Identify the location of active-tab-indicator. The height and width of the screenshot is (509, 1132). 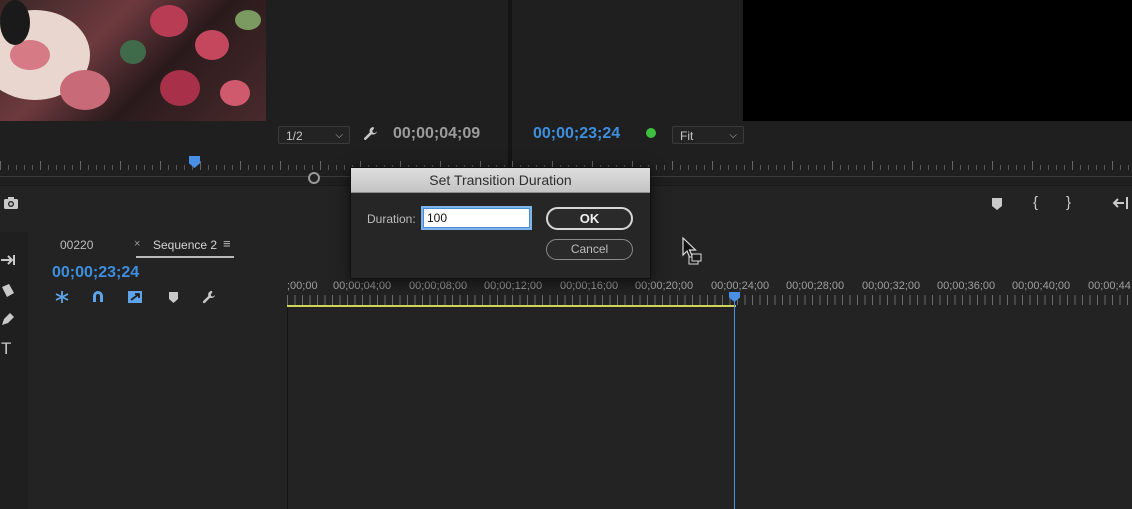
(185, 257).